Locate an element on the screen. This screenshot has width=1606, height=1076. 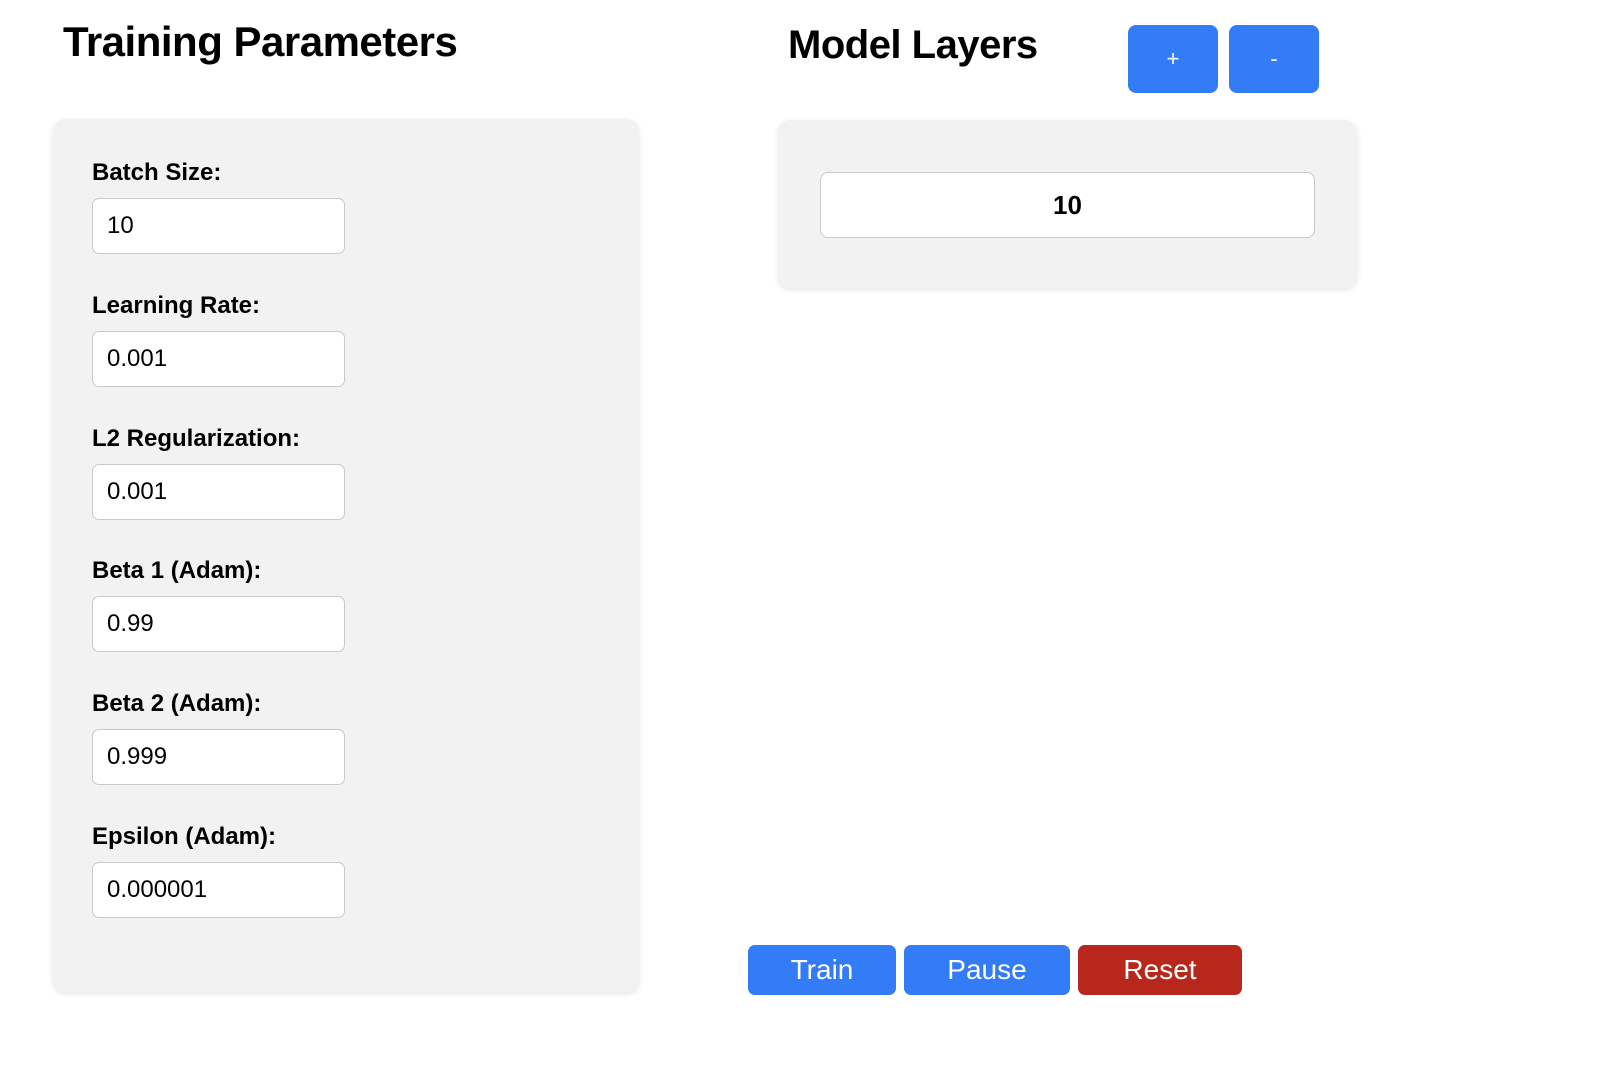
model-layers-panel: 10 is located at coordinates (1067, 204).